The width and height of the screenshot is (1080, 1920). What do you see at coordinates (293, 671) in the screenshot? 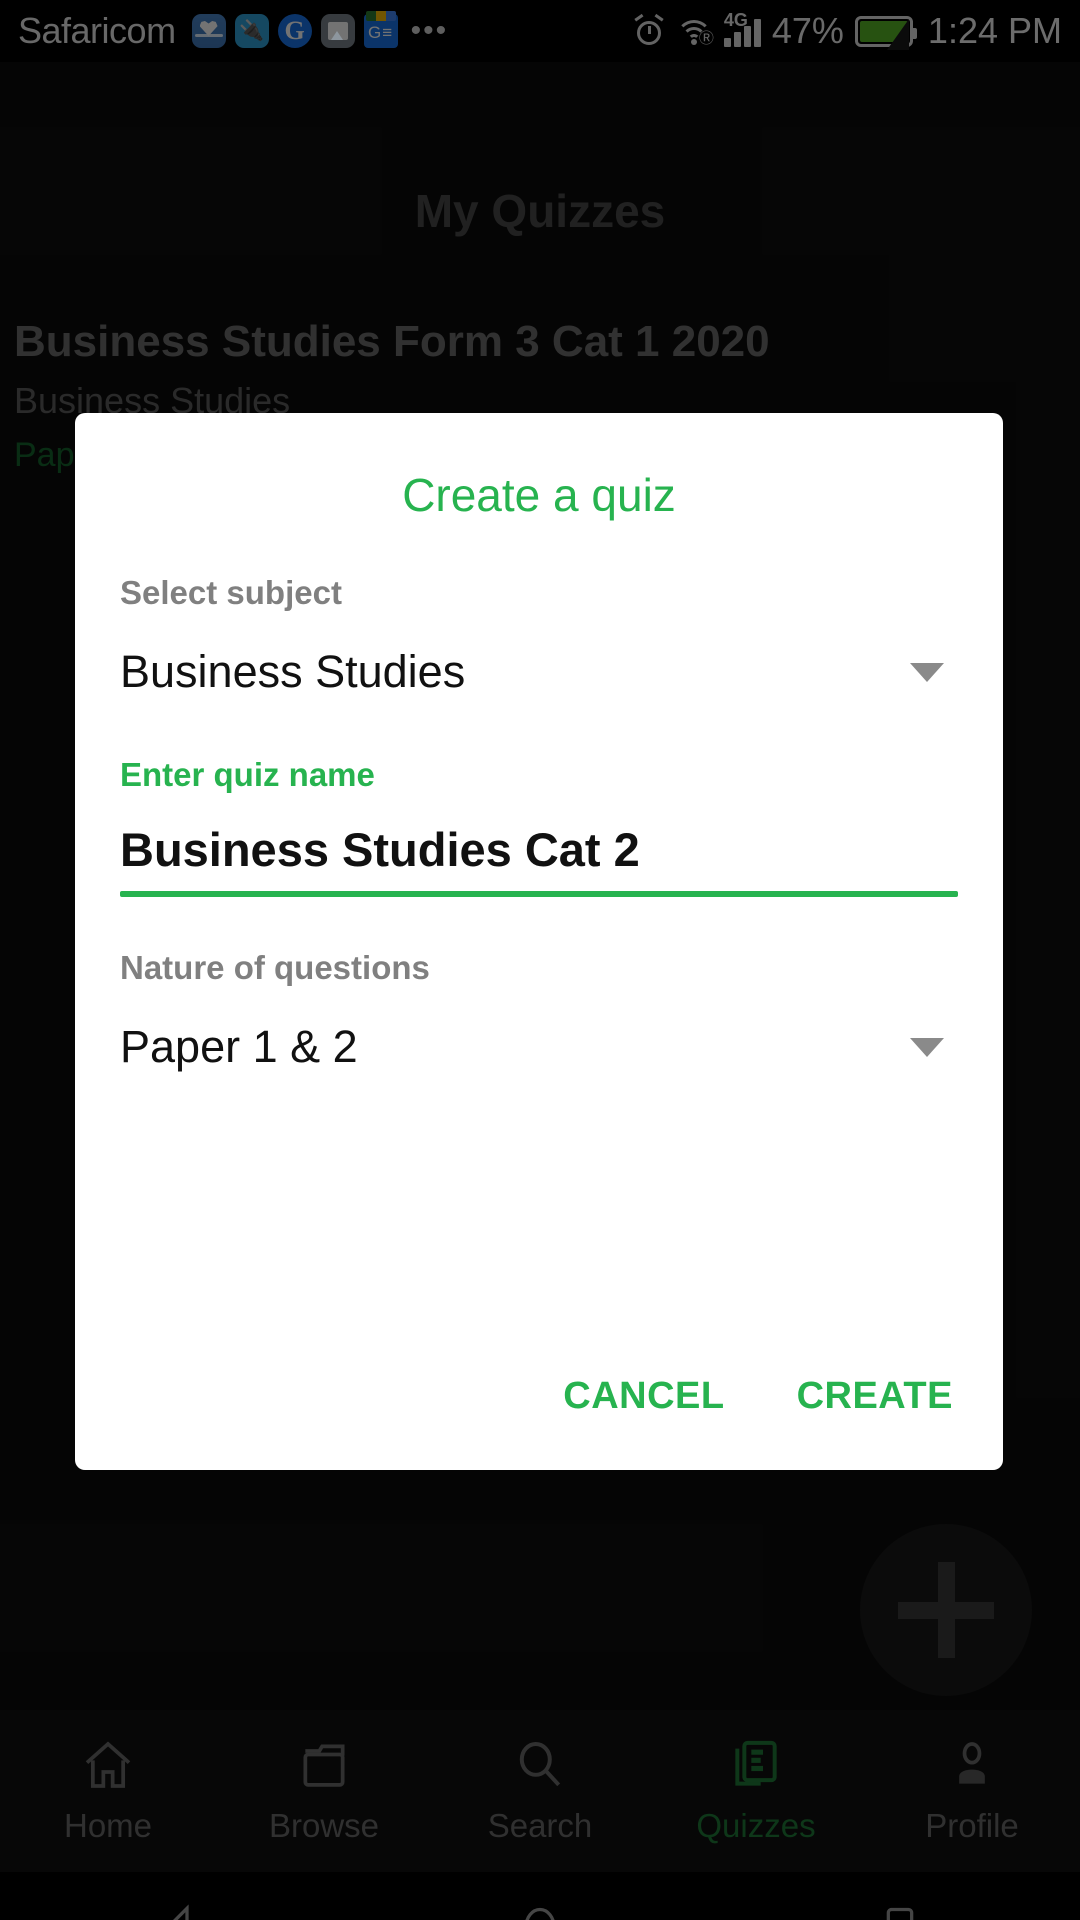
I see `subject-dropdown-value: Business Studies` at bounding box center [293, 671].